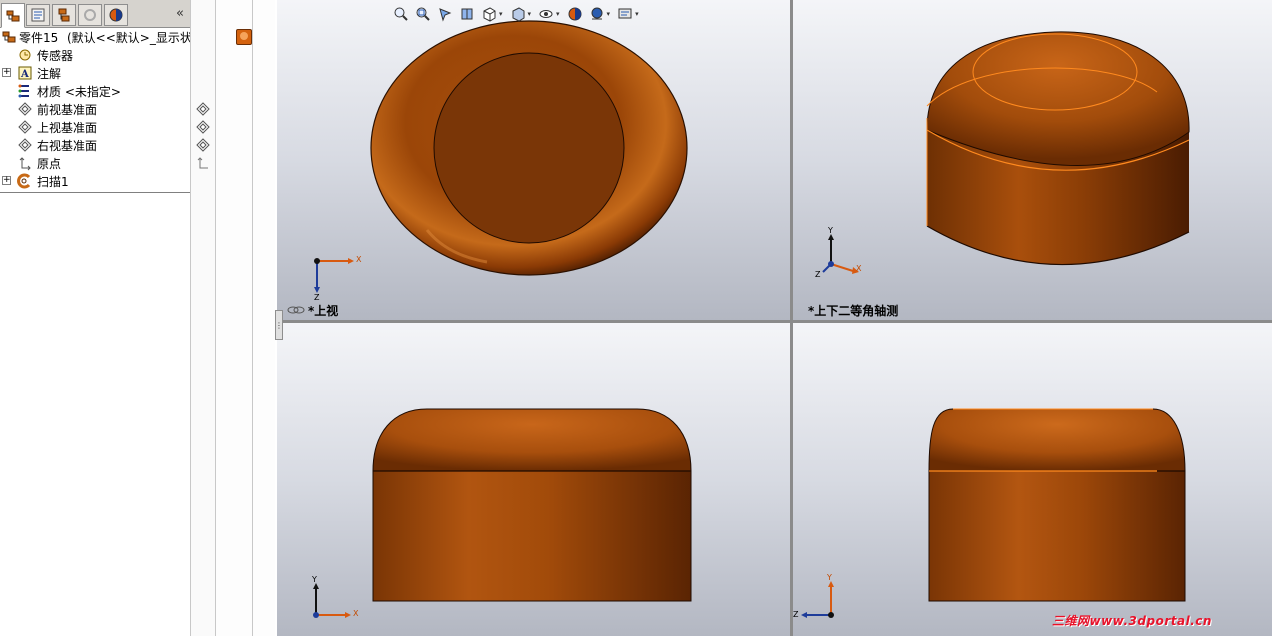 Image resolution: width=1272 pixels, height=636 pixels. I want to click on tree-item-label: 材质 <未指定>, so click(79, 92).